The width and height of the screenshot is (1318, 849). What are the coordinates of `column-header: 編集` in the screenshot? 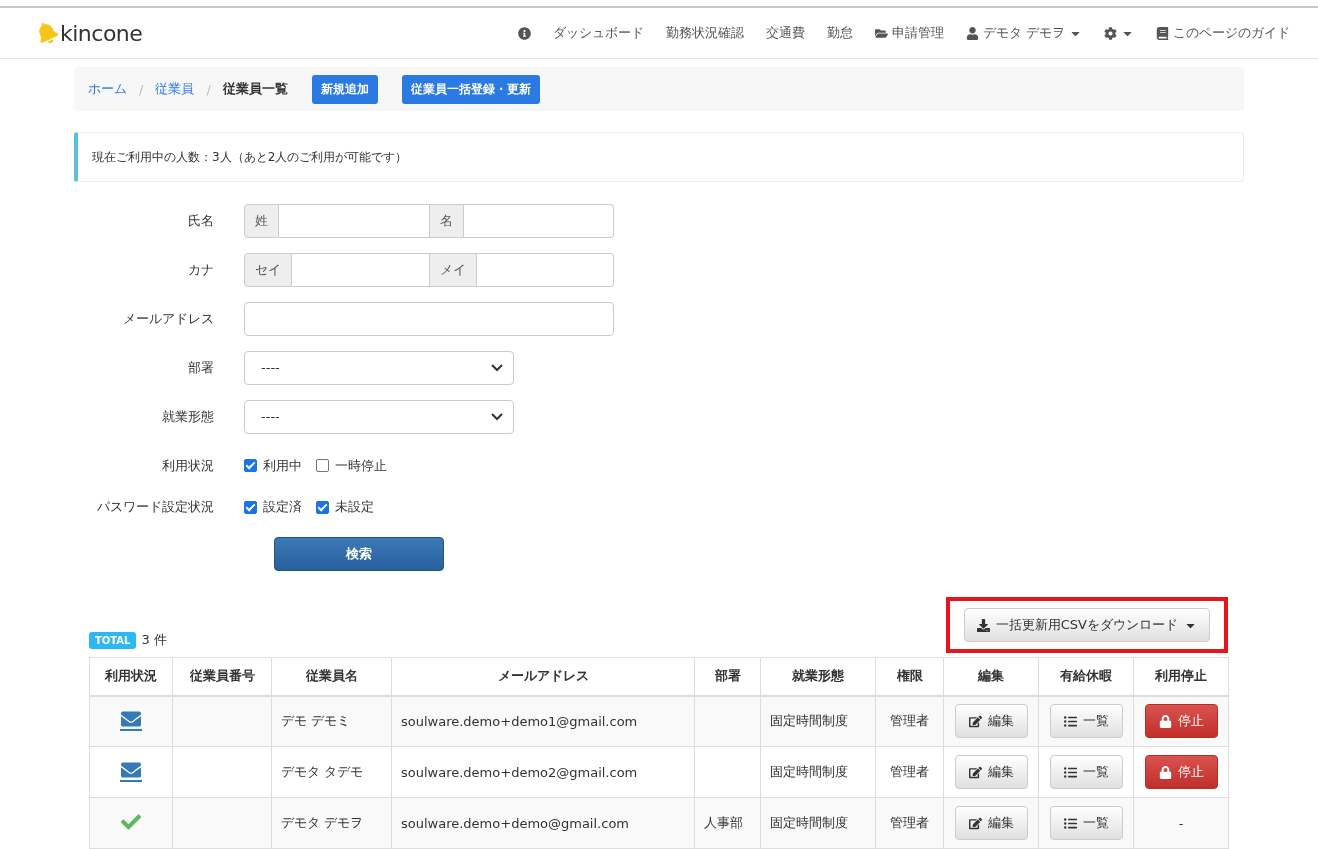 It's located at (991, 676).